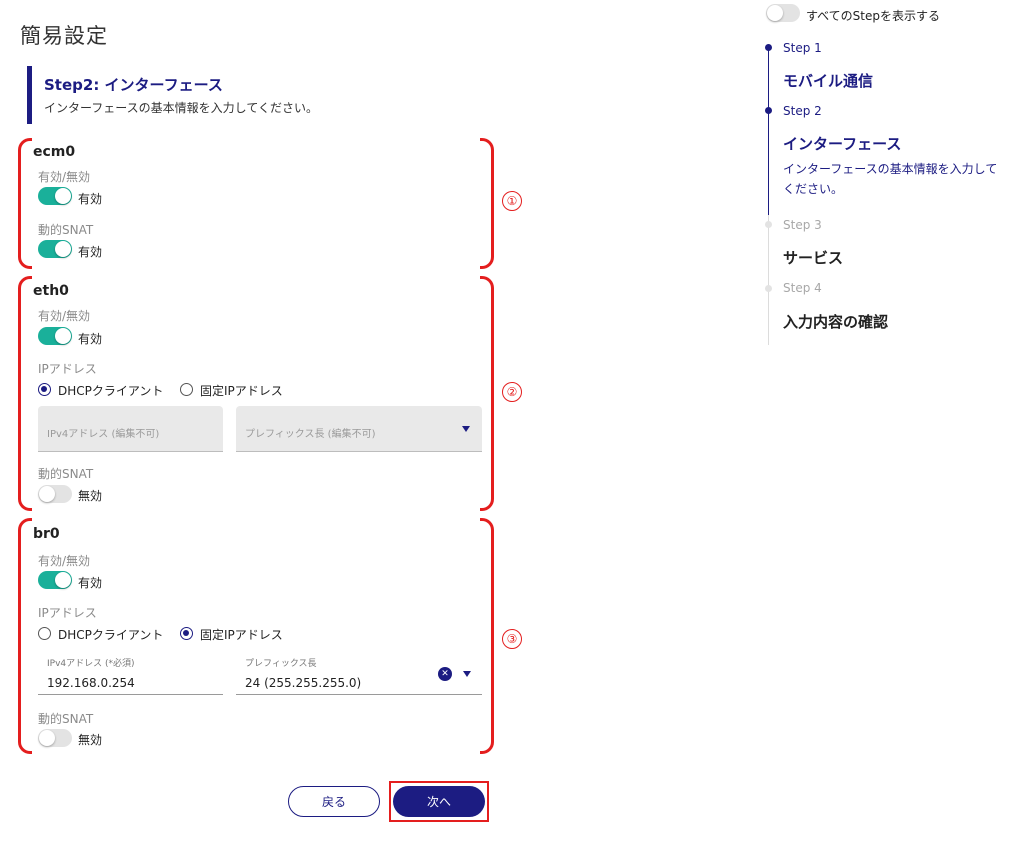  Describe the element at coordinates (103, 434) in the screenshot. I see `eth0-ipv4-placeholder: IPv4アドレス (編集不可)` at that location.